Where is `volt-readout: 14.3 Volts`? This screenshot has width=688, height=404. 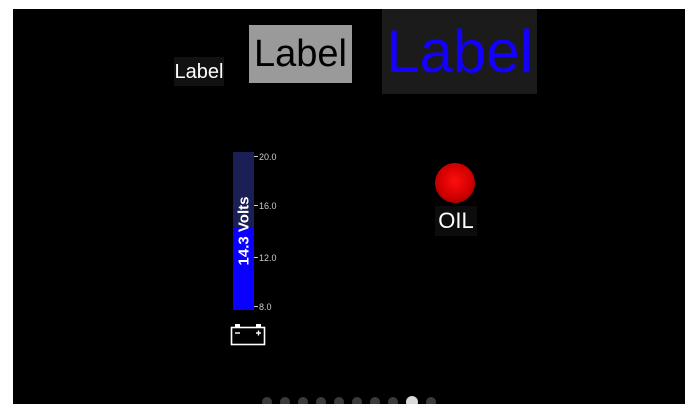 volt-readout: 14.3 Volts is located at coordinates (243, 231).